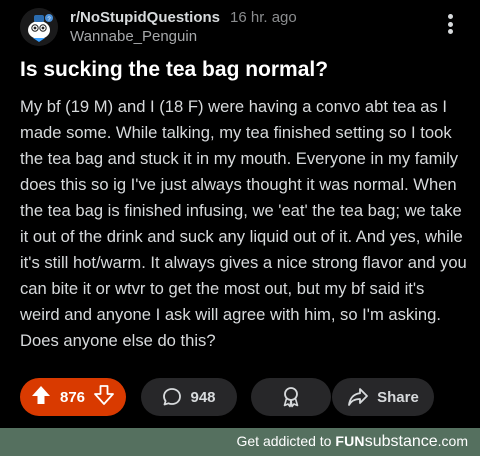  I want to click on share-label: Share, so click(398, 397).